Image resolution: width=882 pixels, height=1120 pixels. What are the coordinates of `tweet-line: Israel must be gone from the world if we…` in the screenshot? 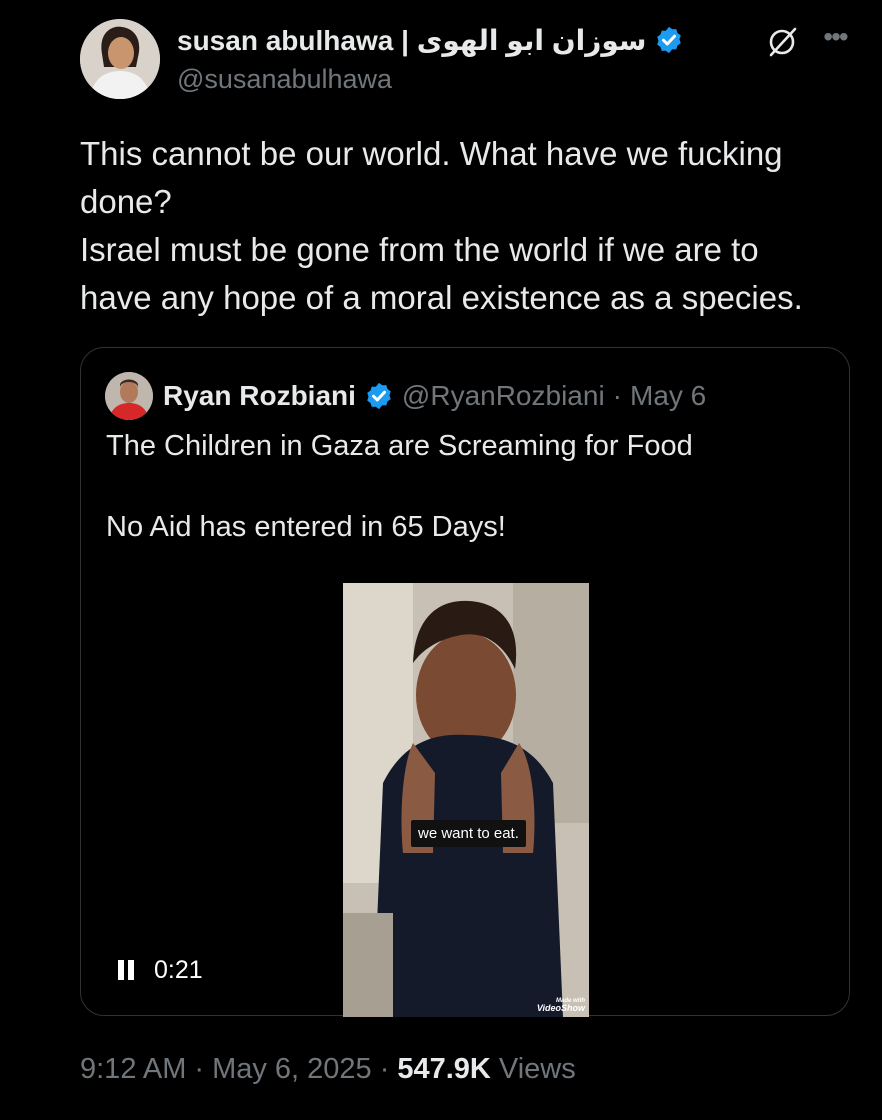 It's located at (419, 249).